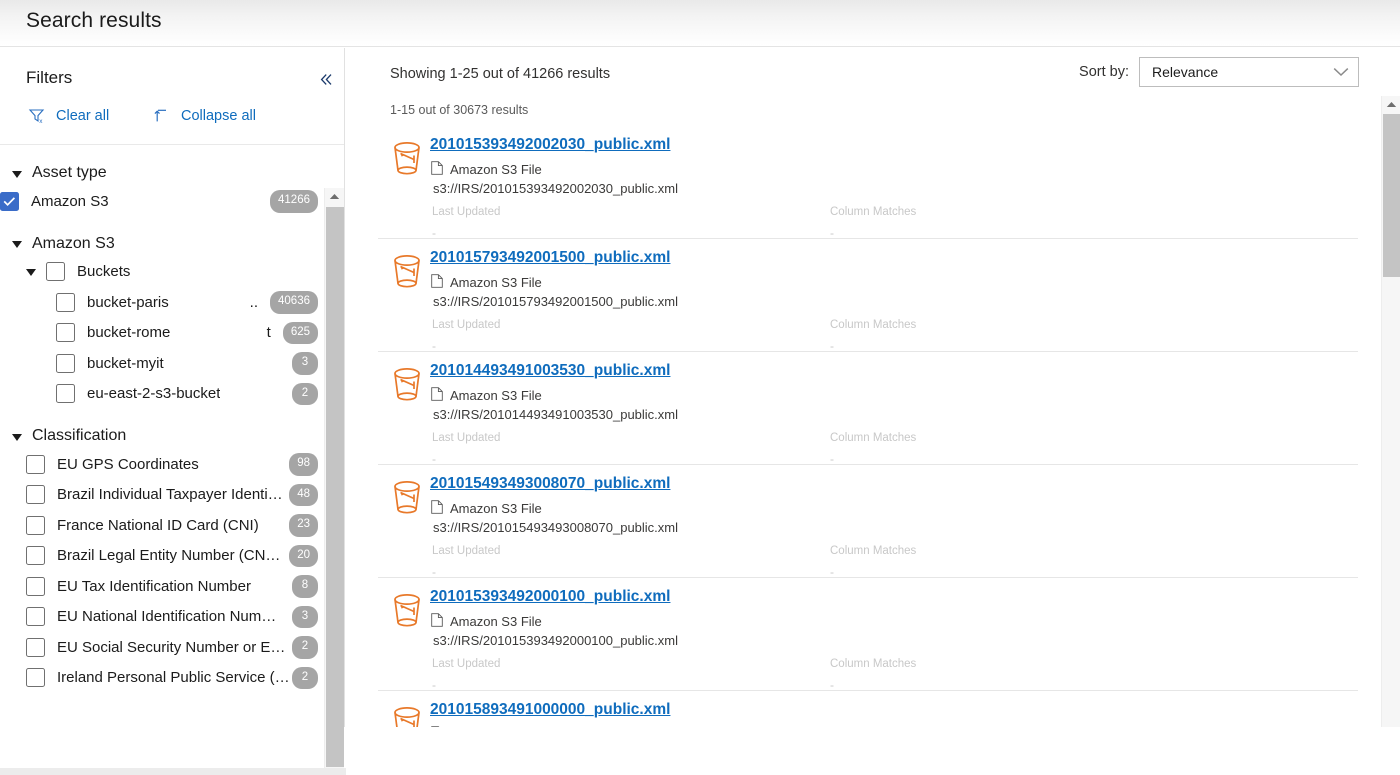 Image resolution: width=1400 pixels, height=775 pixels. What do you see at coordinates (73, 243) in the screenshot?
I see `filter-group-title: Amazon S3` at bounding box center [73, 243].